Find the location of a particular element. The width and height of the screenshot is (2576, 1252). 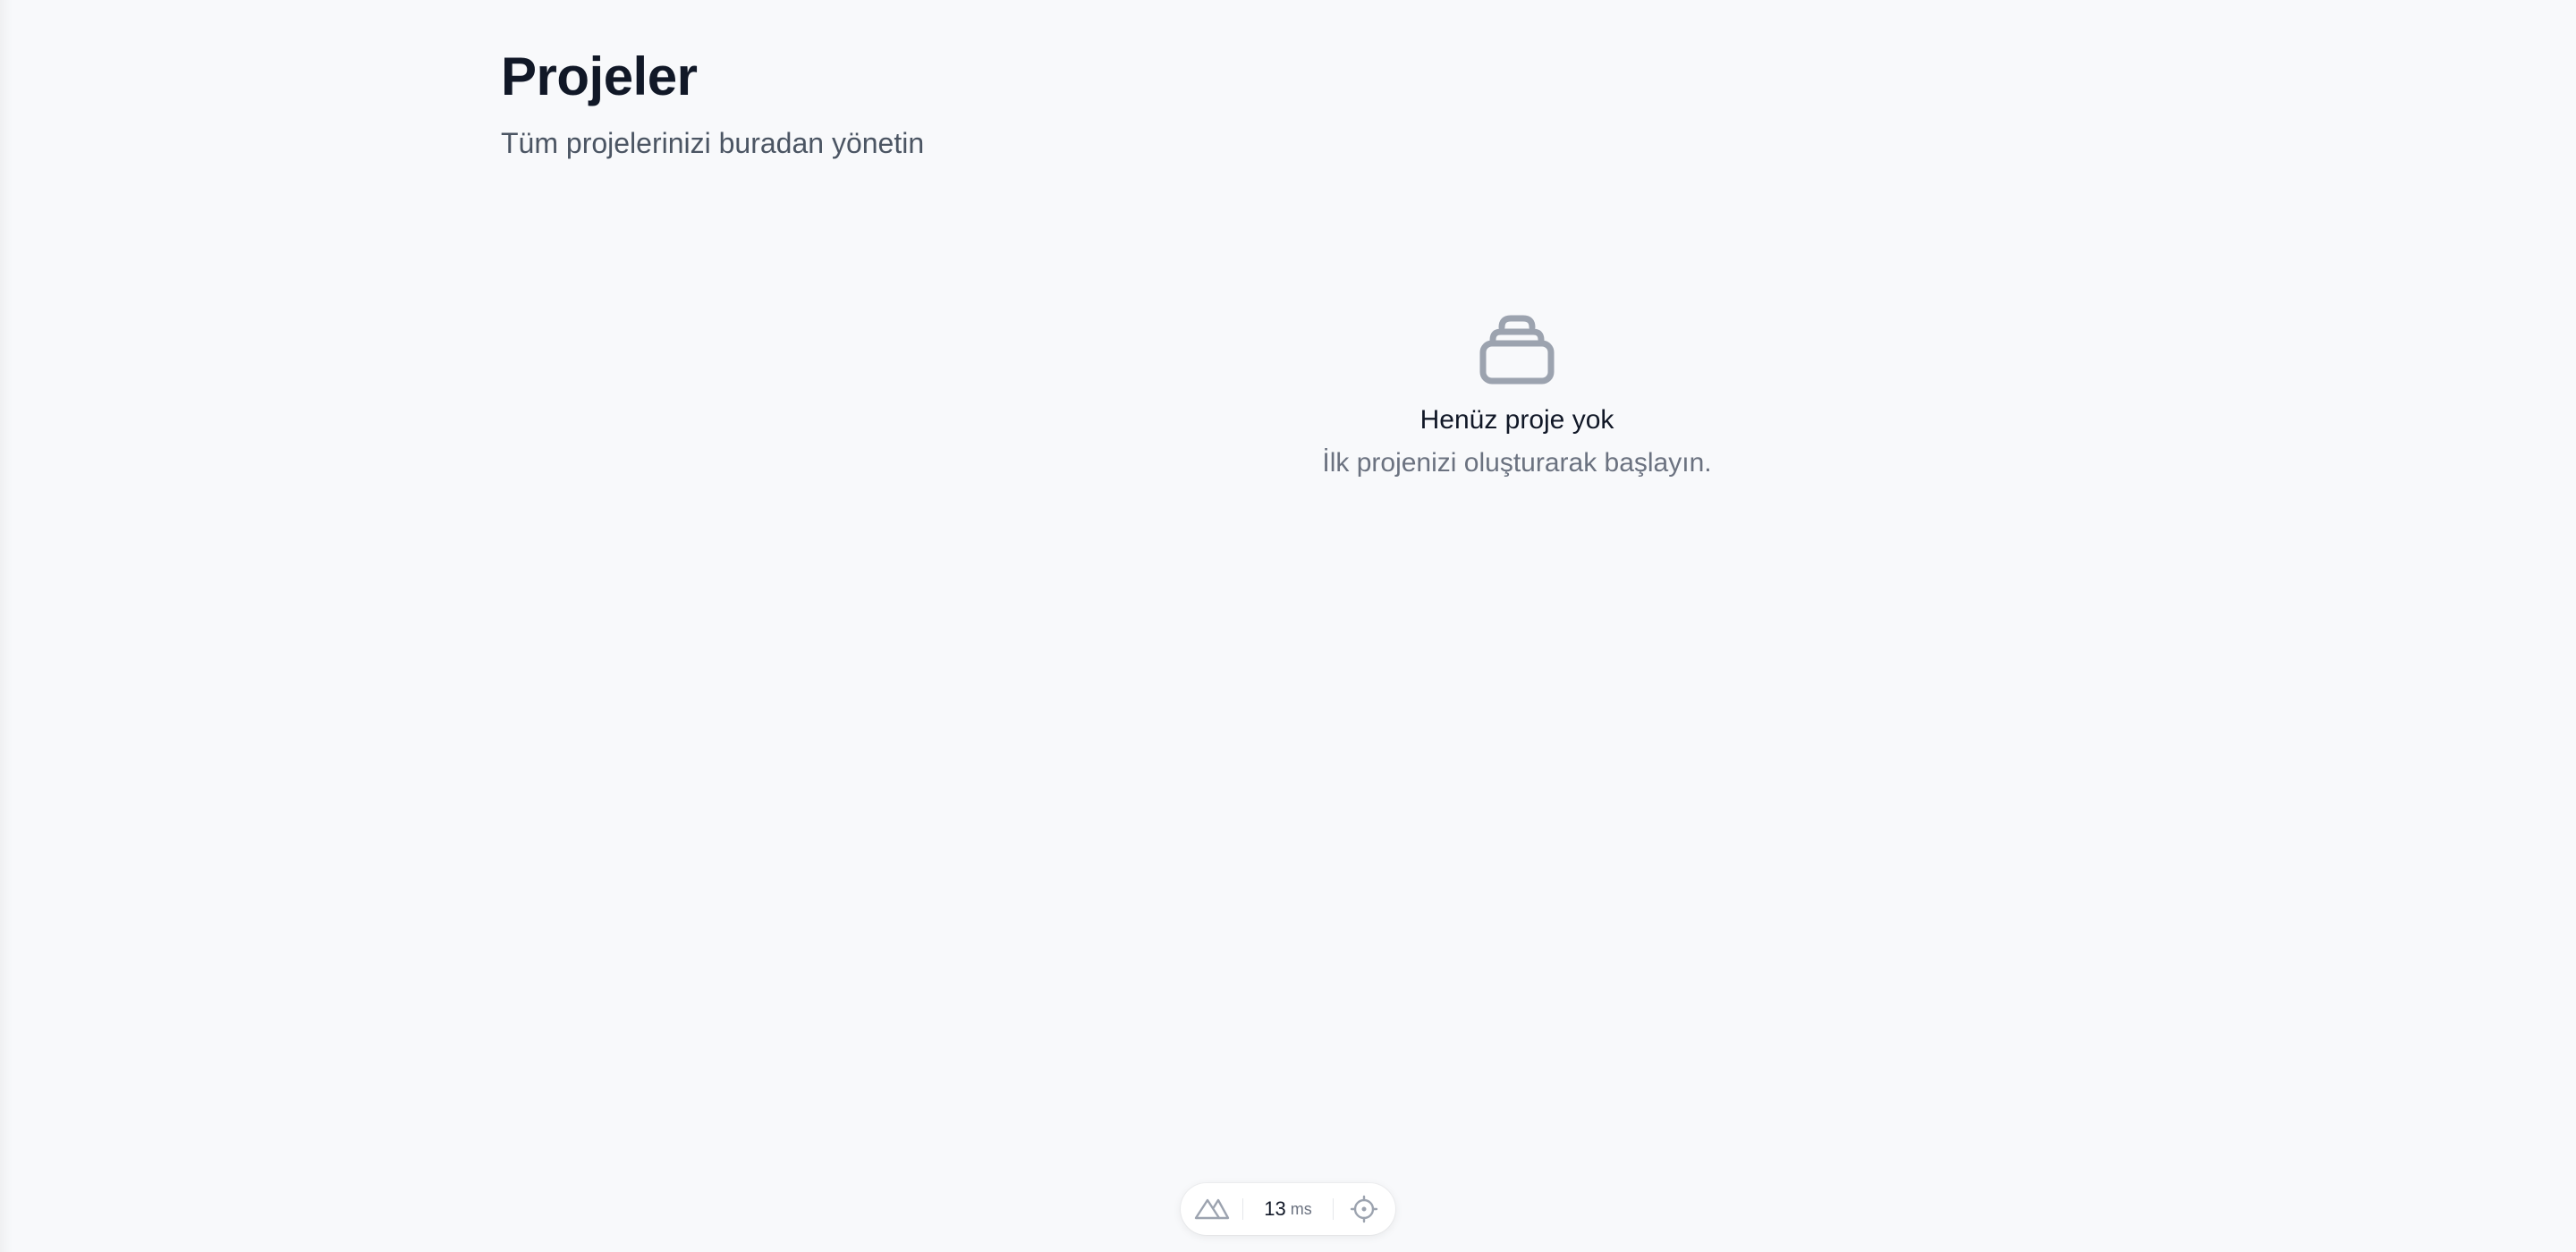

devtools-bar: 13 ms is located at coordinates (1288, 1209).